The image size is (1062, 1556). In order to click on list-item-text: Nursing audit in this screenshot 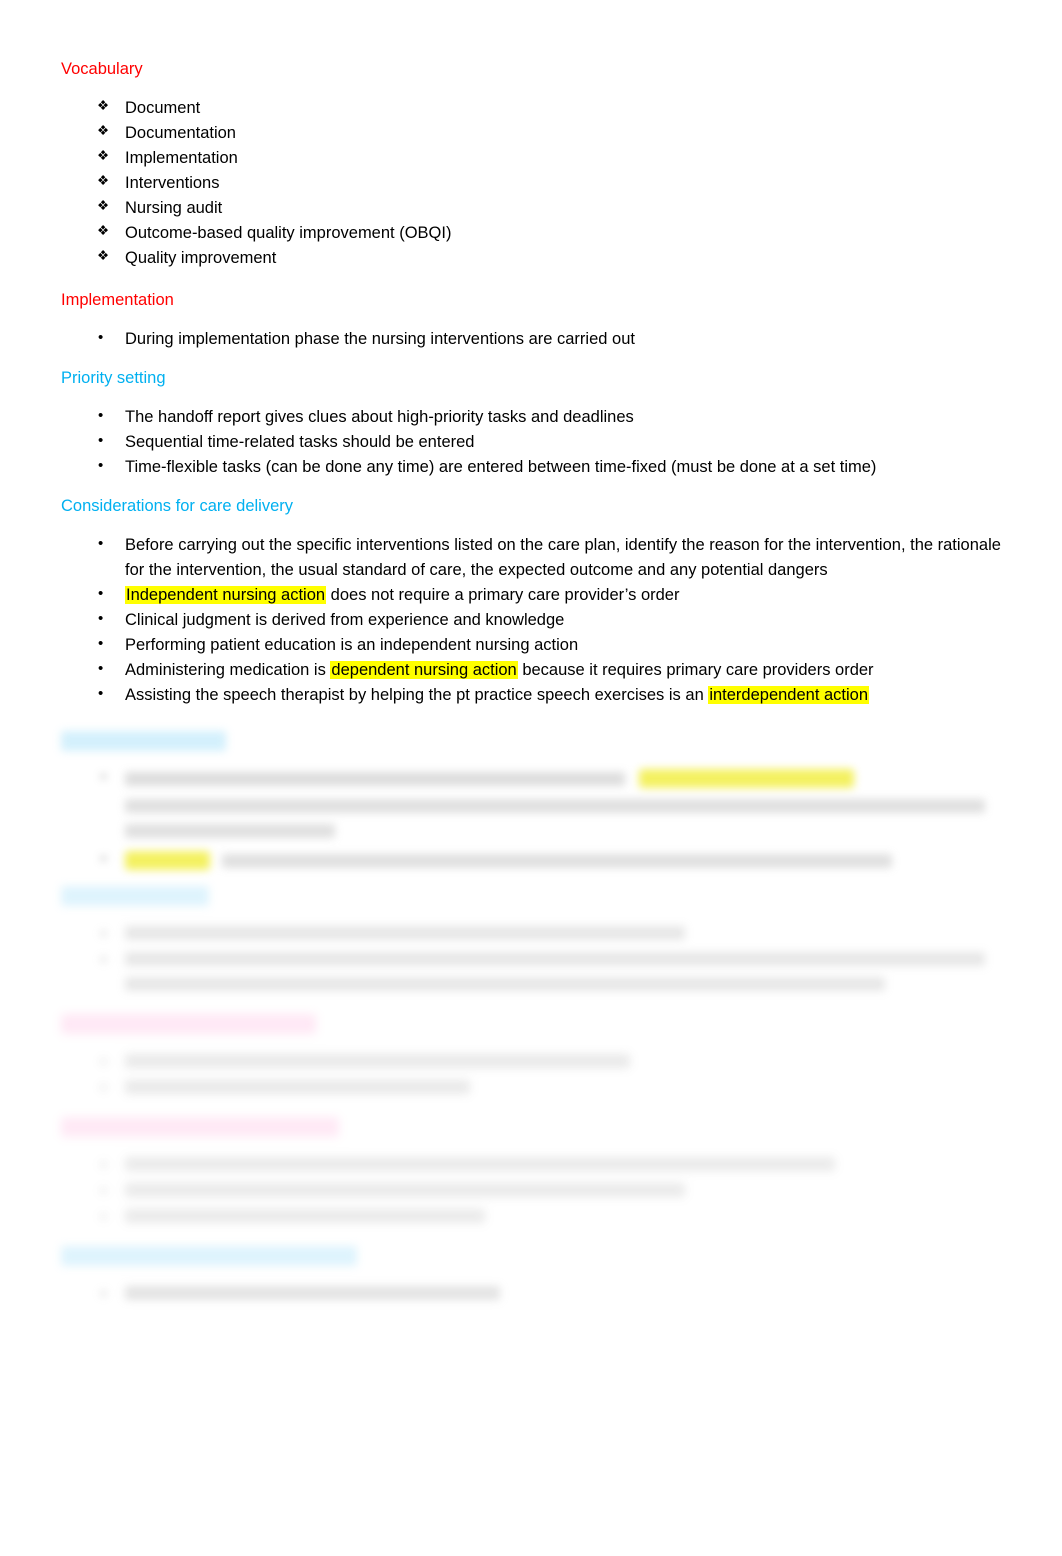, I will do `click(174, 207)`.